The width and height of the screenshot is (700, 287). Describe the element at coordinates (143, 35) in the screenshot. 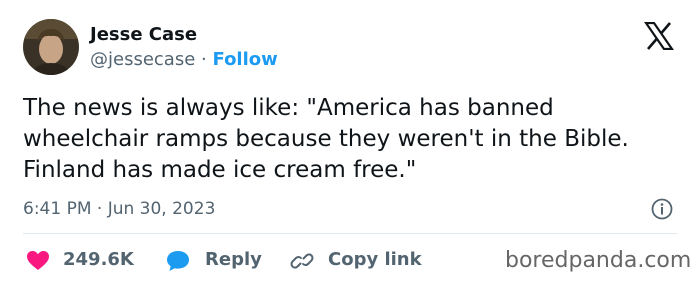

I see `author-display-name: Jesse Case` at that location.